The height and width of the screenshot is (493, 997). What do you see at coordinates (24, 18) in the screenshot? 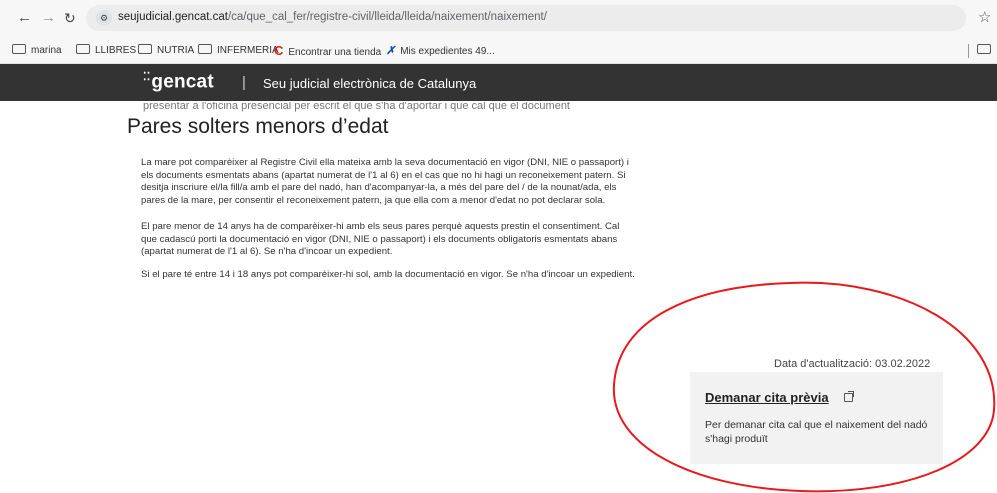
I see `back-icon: ←` at bounding box center [24, 18].